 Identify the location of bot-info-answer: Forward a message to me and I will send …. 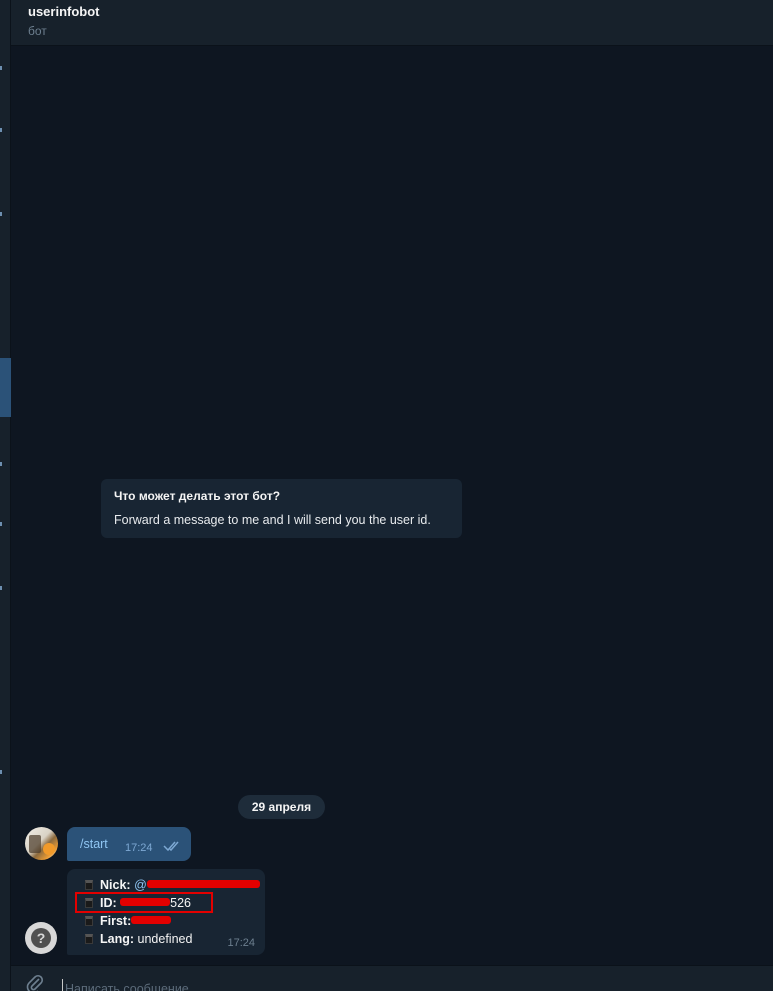
(272, 520).